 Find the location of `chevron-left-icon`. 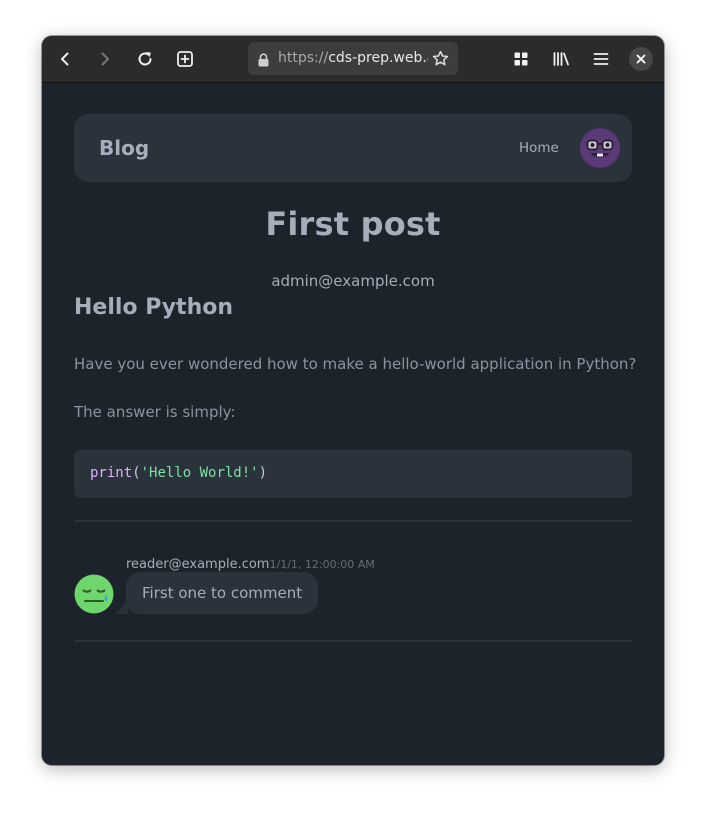

chevron-left-icon is located at coordinates (65, 59).